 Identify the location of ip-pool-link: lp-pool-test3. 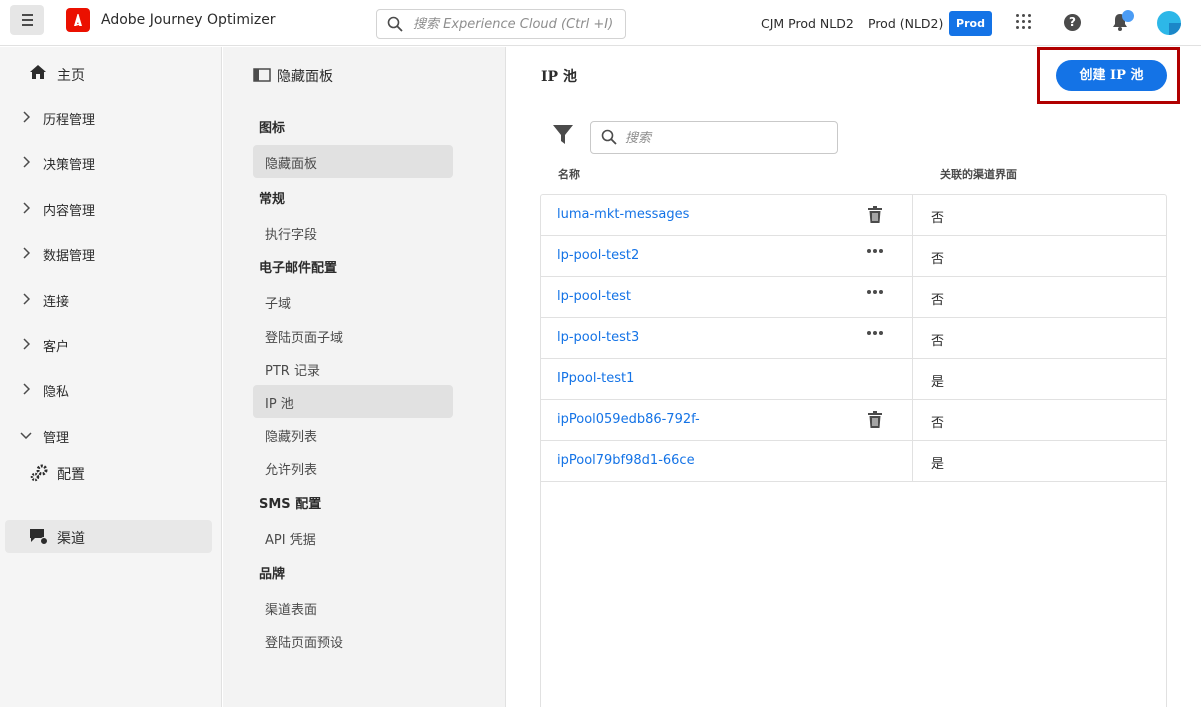
(598, 337).